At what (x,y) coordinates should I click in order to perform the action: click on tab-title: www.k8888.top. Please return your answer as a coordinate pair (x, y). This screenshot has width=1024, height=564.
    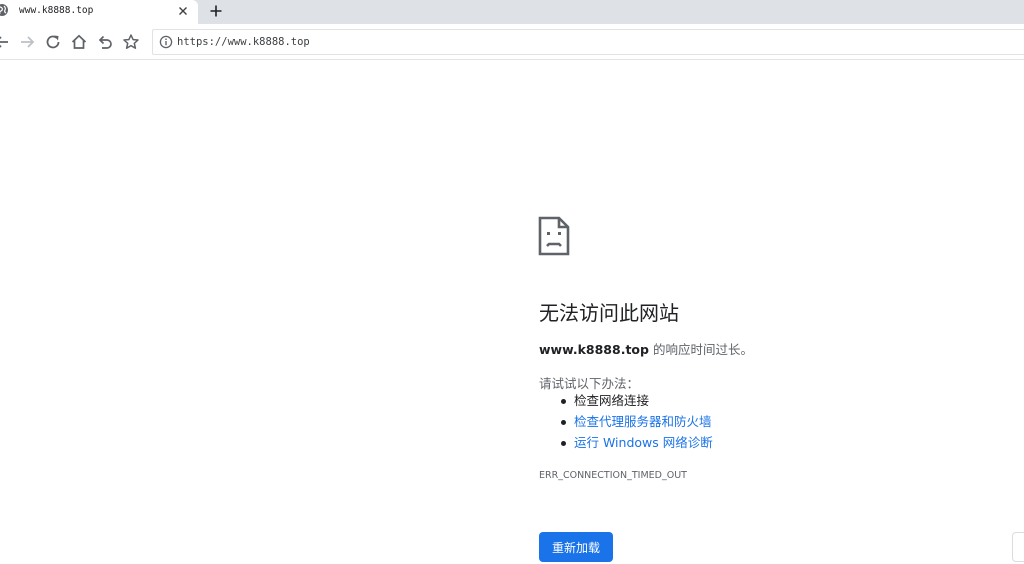
    Looking at the image, I should click on (56, 10).